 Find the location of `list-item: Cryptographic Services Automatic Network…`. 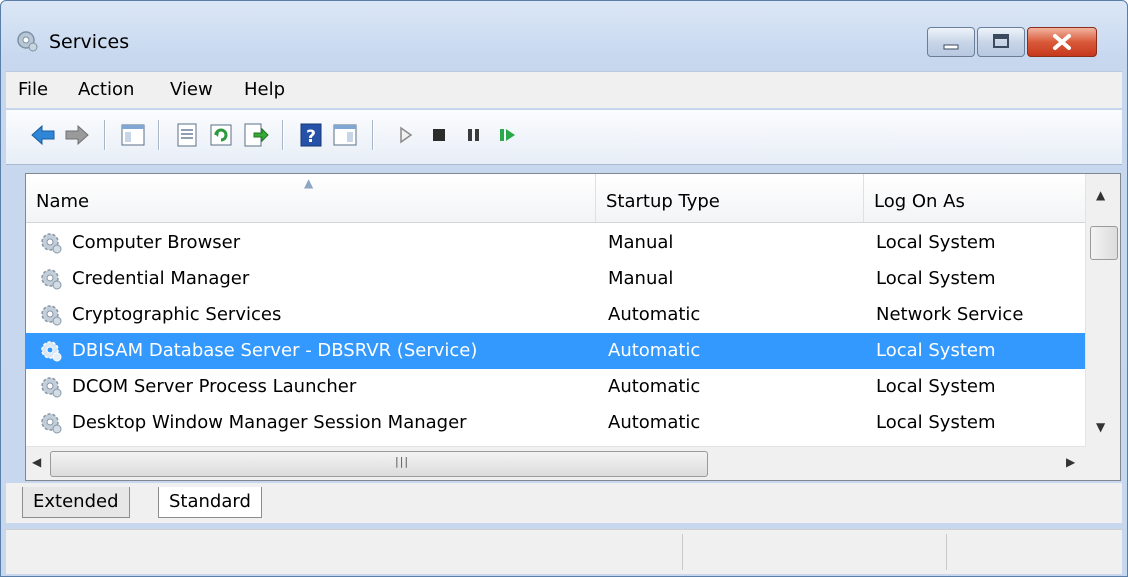

list-item: Cryptographic Services Automatic Network… is located at coordinates (556, 315).